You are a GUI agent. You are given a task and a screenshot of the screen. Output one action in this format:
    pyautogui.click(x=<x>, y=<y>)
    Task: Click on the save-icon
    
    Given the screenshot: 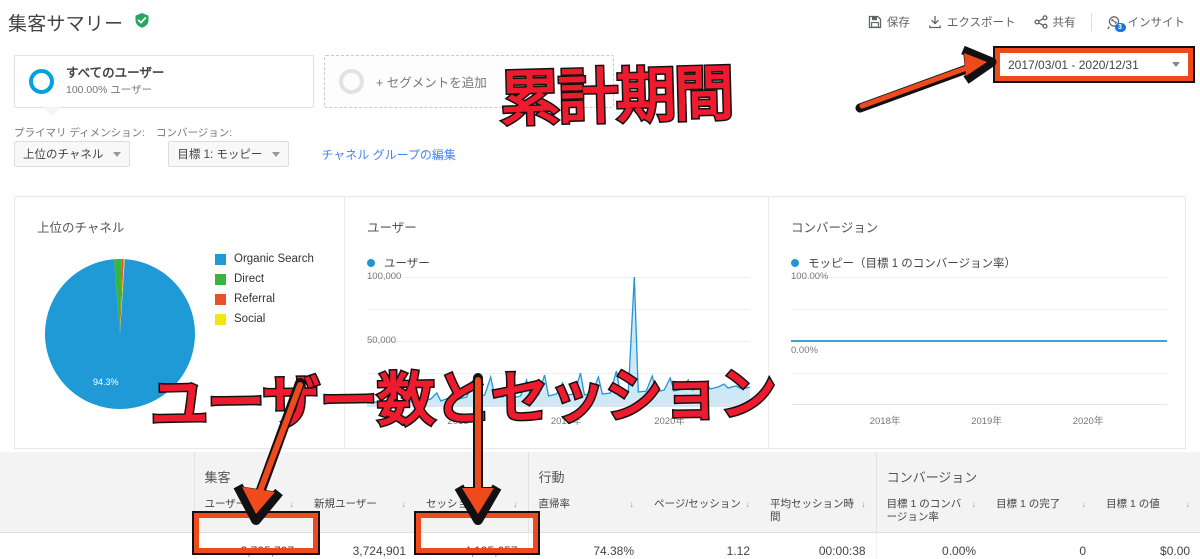 What is the action you would take?
    pyautogui.click(x=875, y=22)
    